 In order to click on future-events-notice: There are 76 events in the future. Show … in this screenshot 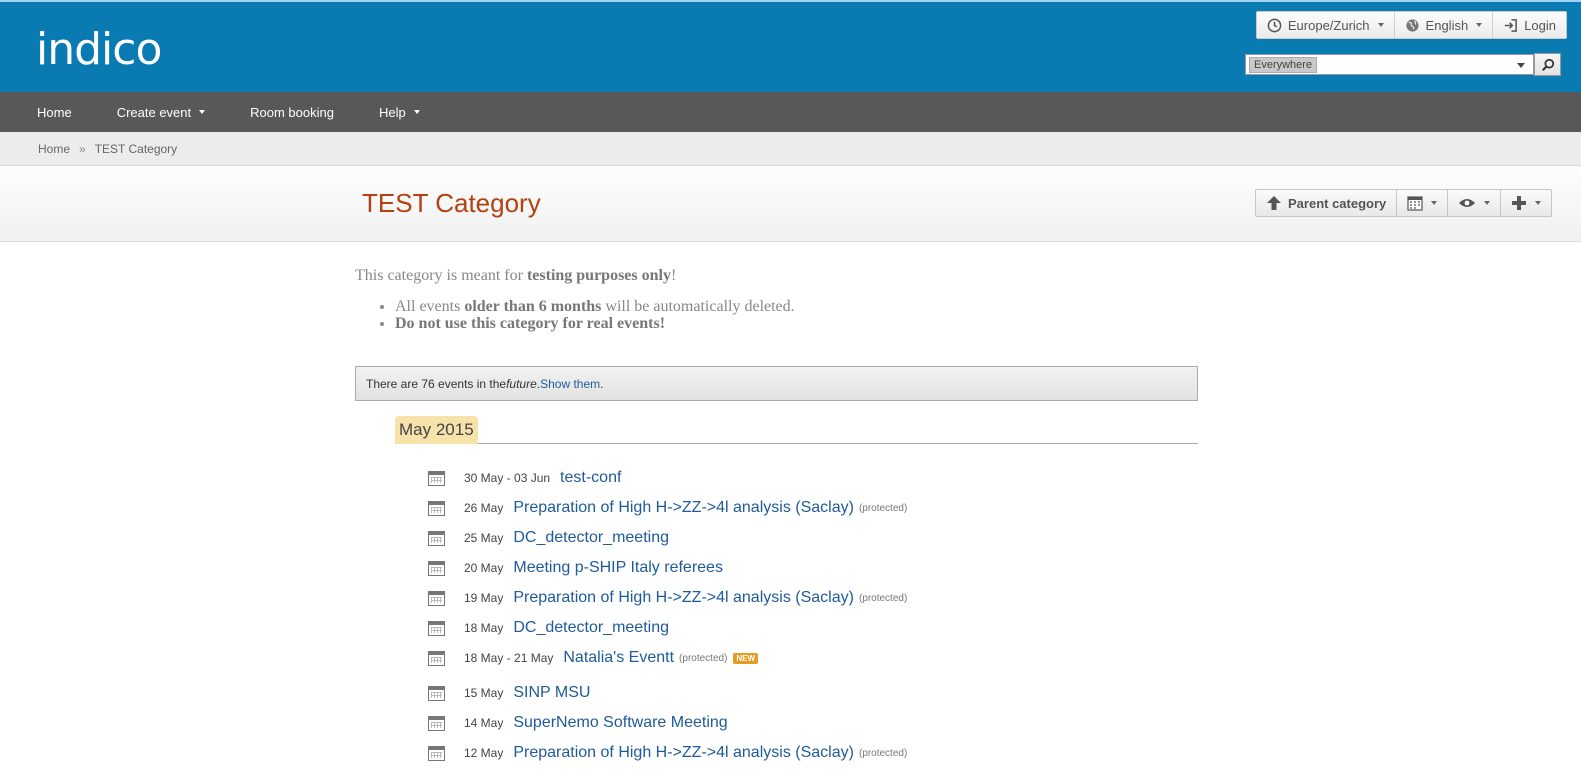, I will do `click(776, 383)`.